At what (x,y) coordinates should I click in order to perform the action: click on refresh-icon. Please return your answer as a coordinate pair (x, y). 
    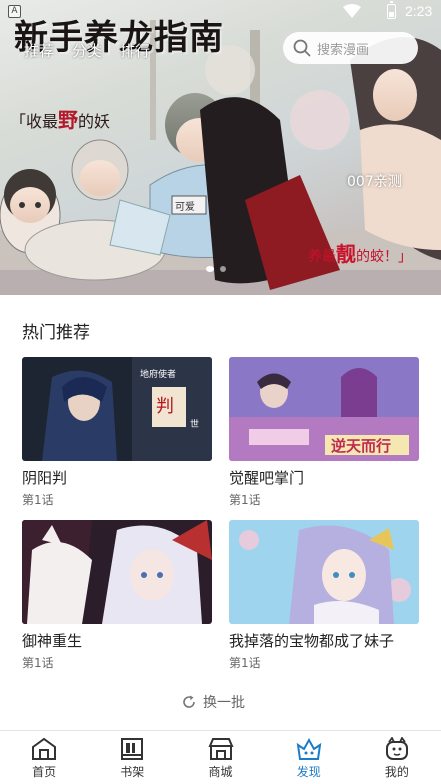
    Looking at the image, I should click on (189, 701).